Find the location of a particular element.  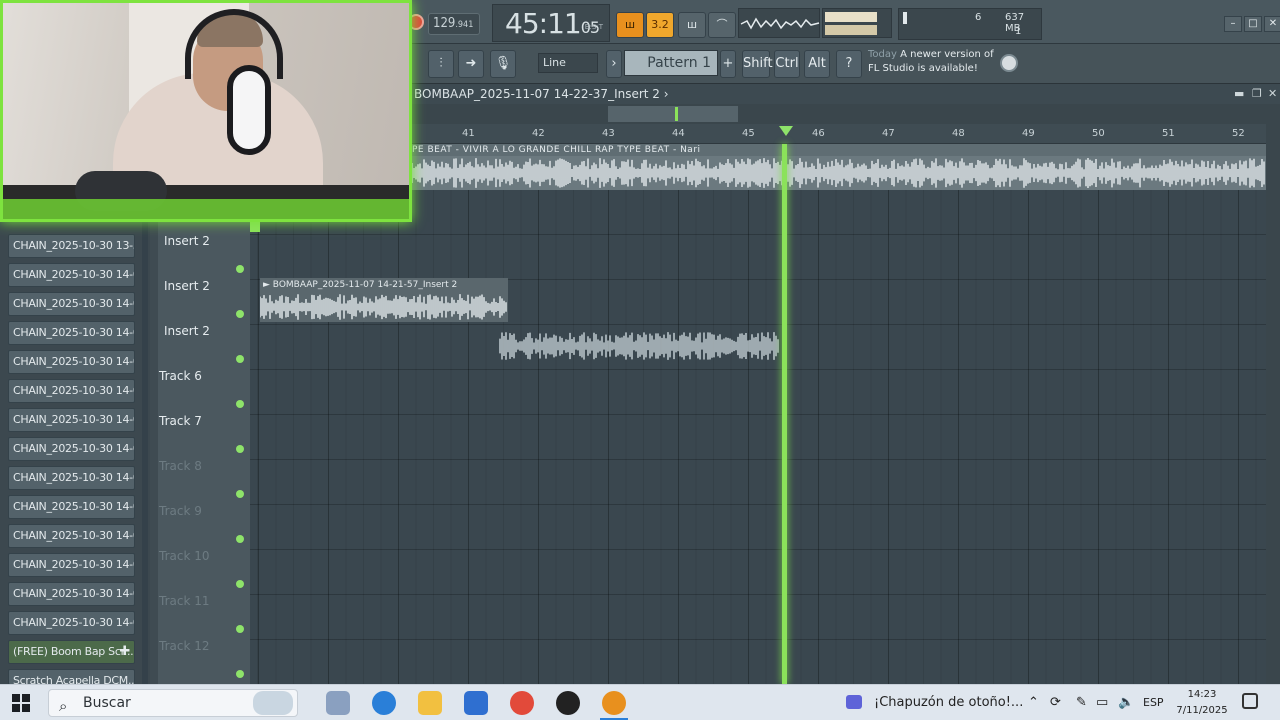

taskbar-search: ⌕ Buscar is located at coordinates (173, 703).